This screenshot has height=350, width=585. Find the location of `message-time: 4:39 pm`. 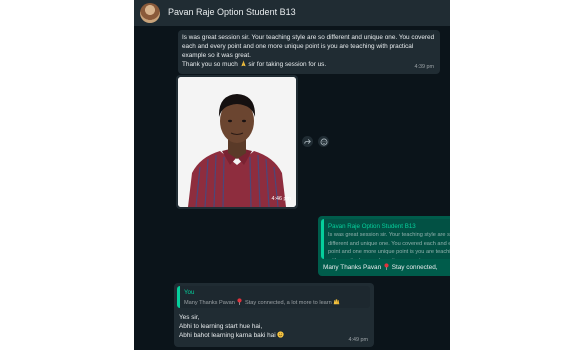

message-time: 4:39 pm is located at coordinates (424, 67).